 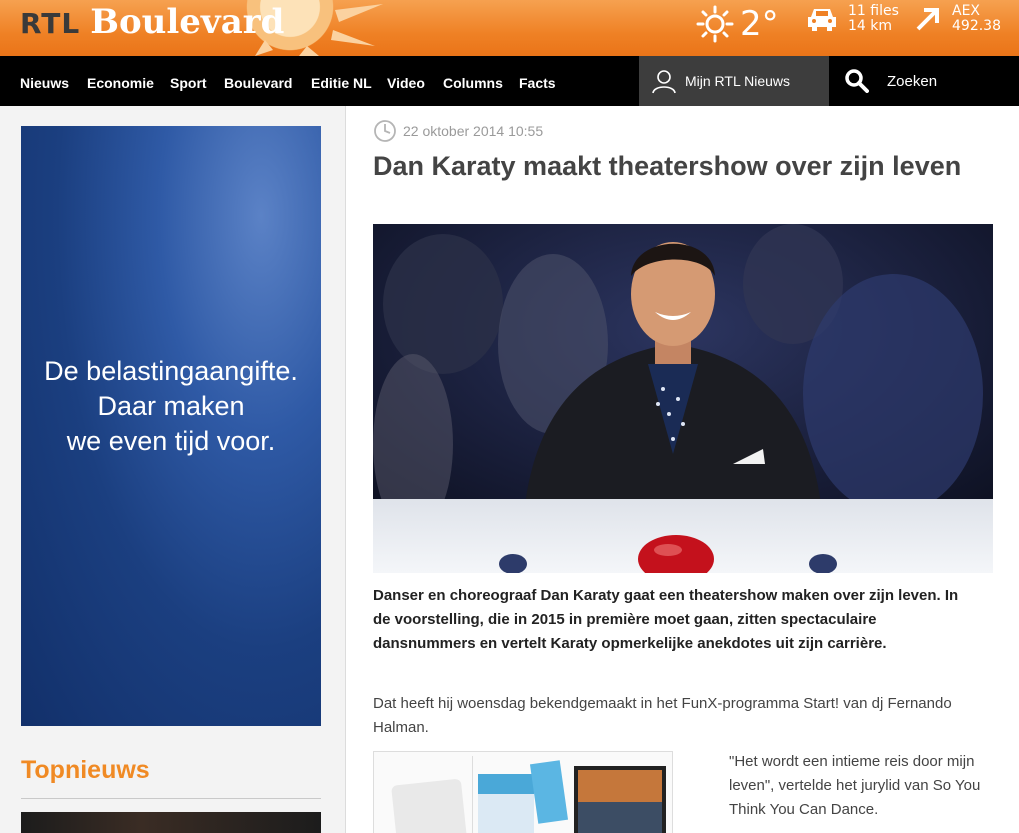 What do you see at coordinates (171, 370) in the screenshot?
I see `ad-line-1: De belastingaangifte.` at bounding box center [171, 370].